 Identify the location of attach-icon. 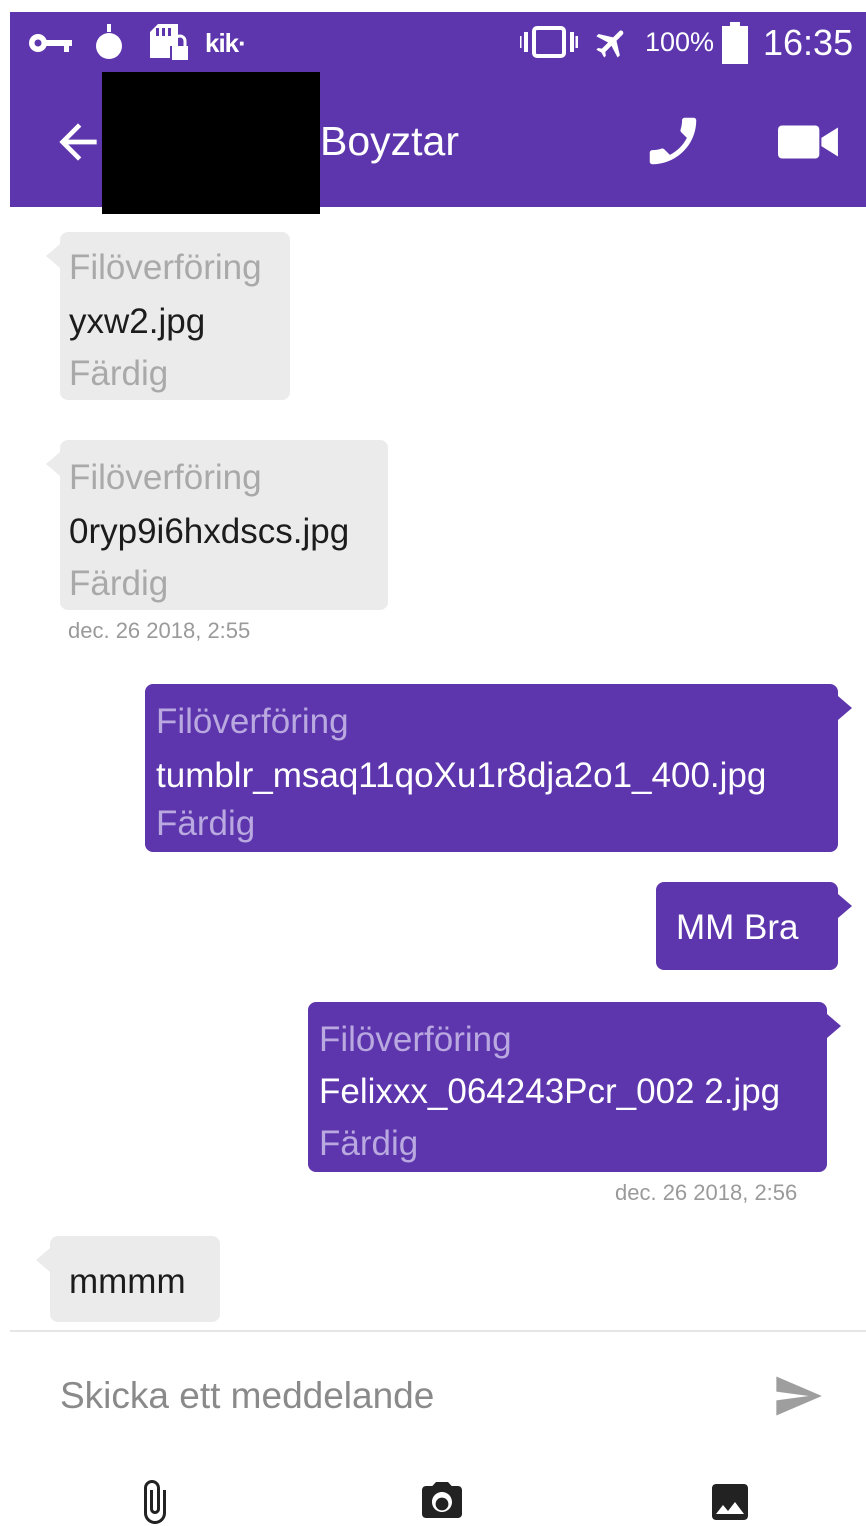
(154, 1502).